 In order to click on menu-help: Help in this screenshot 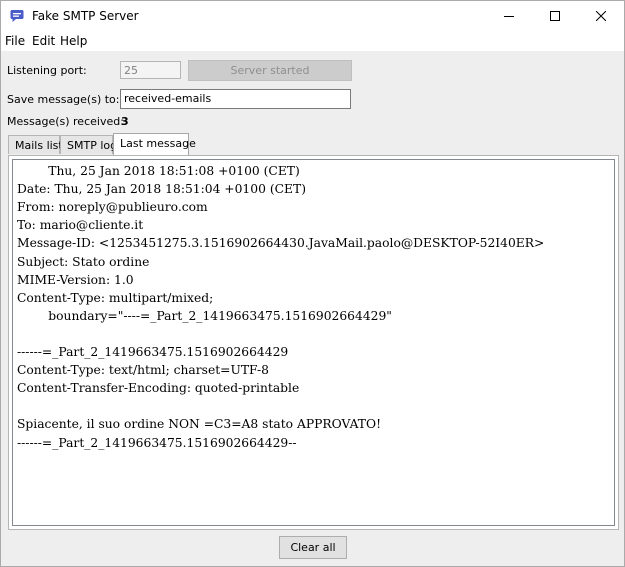, I will do `click(73, 41)`.